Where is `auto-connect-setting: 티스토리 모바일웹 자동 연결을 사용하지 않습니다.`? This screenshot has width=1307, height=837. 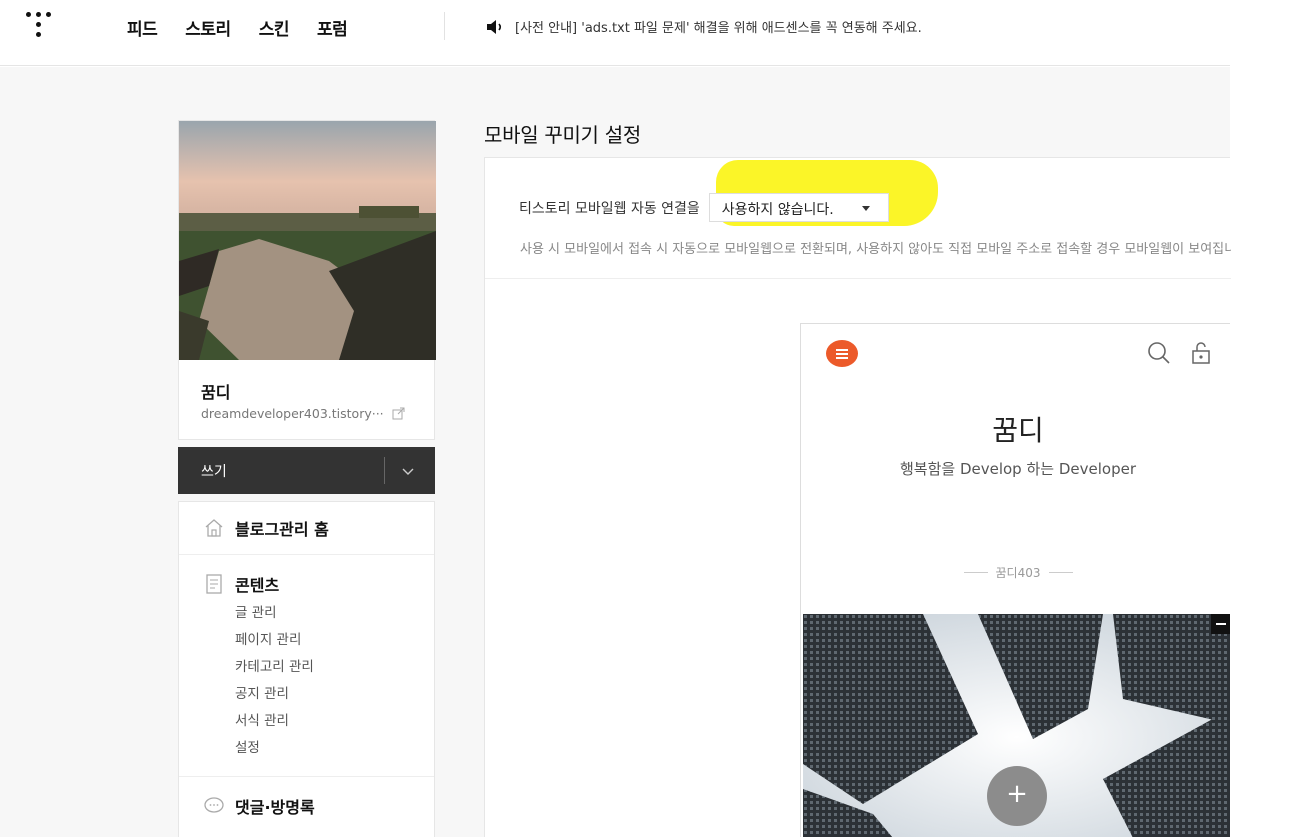
auto-connect-setting: 티스토리 모바일웹 자동 연결을 사용하지 않습니다. is located at coordinates (704, 207).